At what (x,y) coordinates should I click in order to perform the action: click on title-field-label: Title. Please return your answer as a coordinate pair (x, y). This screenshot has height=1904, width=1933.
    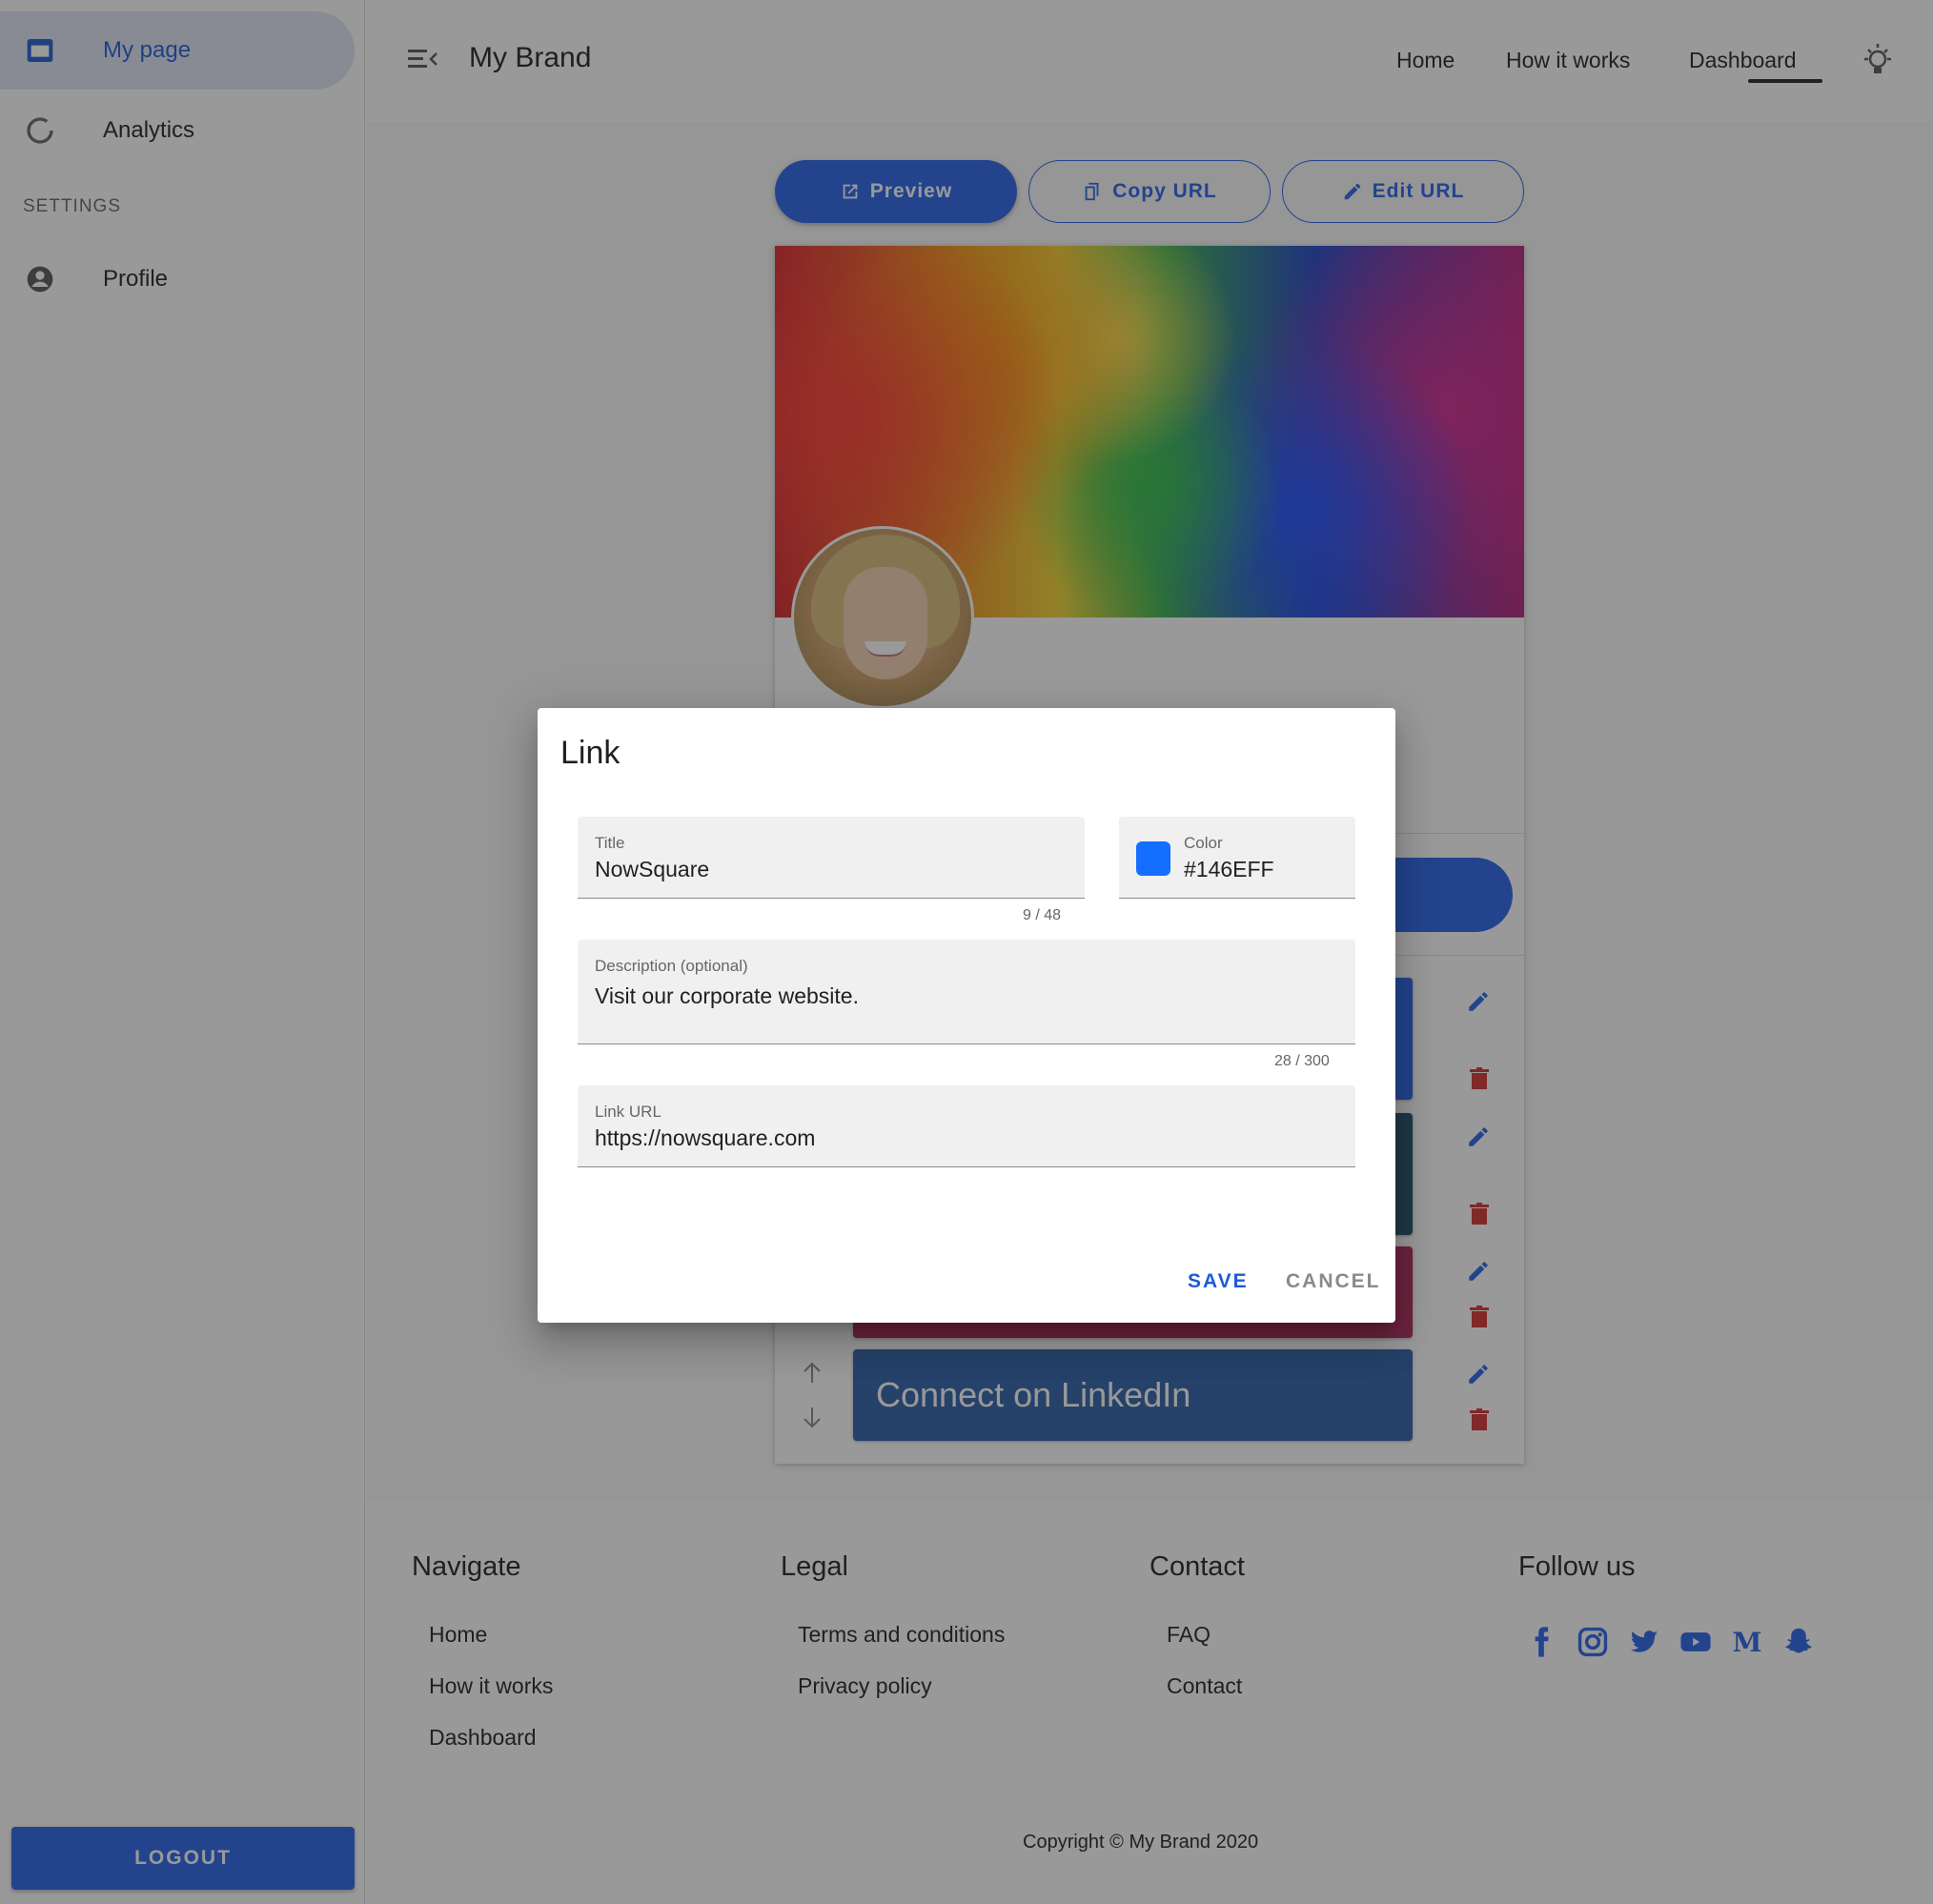
    Looking at the image, I should click on (610, 843).